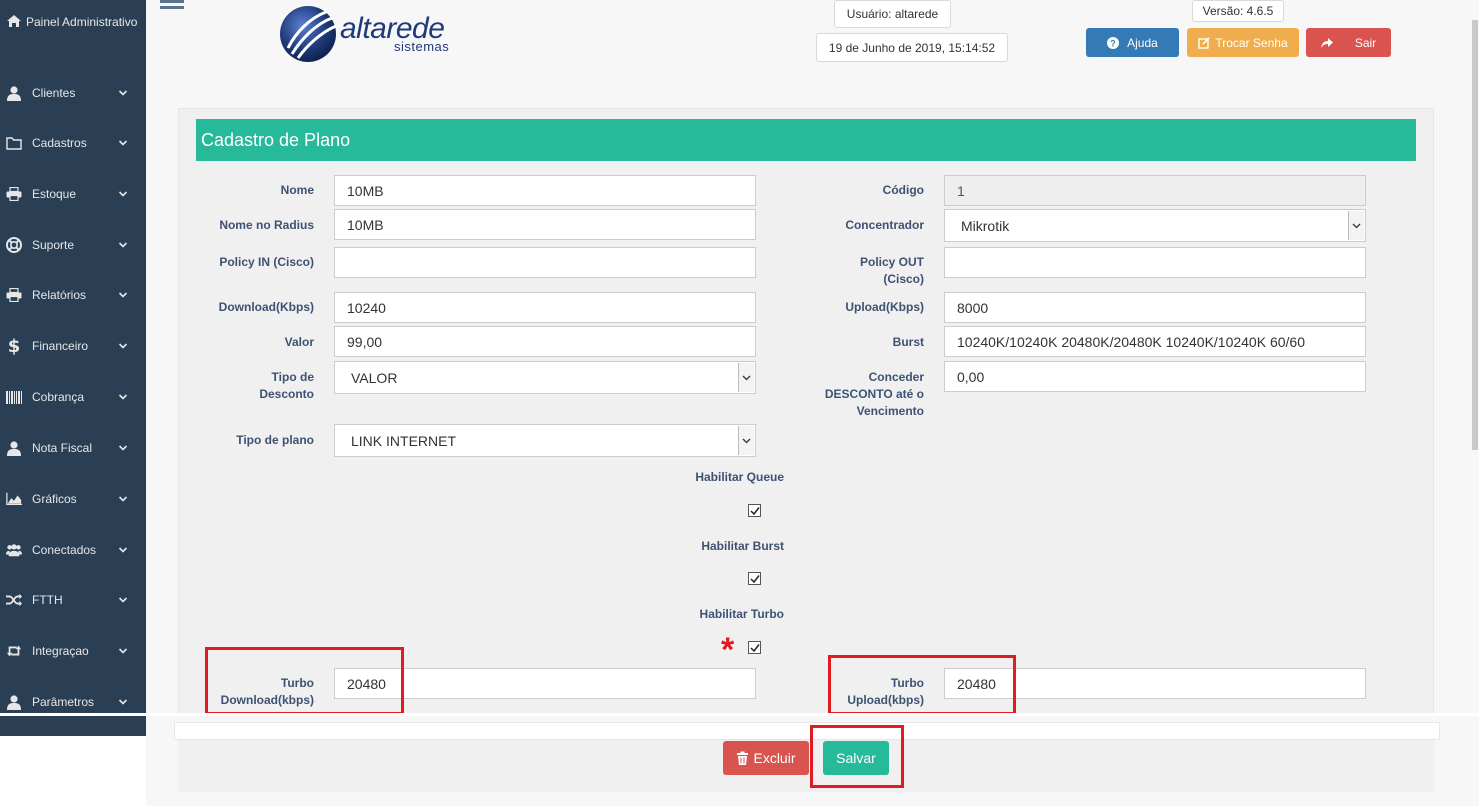 The image size is (1479, 806). I want to click on radius-label: Nome no Radius, so click(266, 225).